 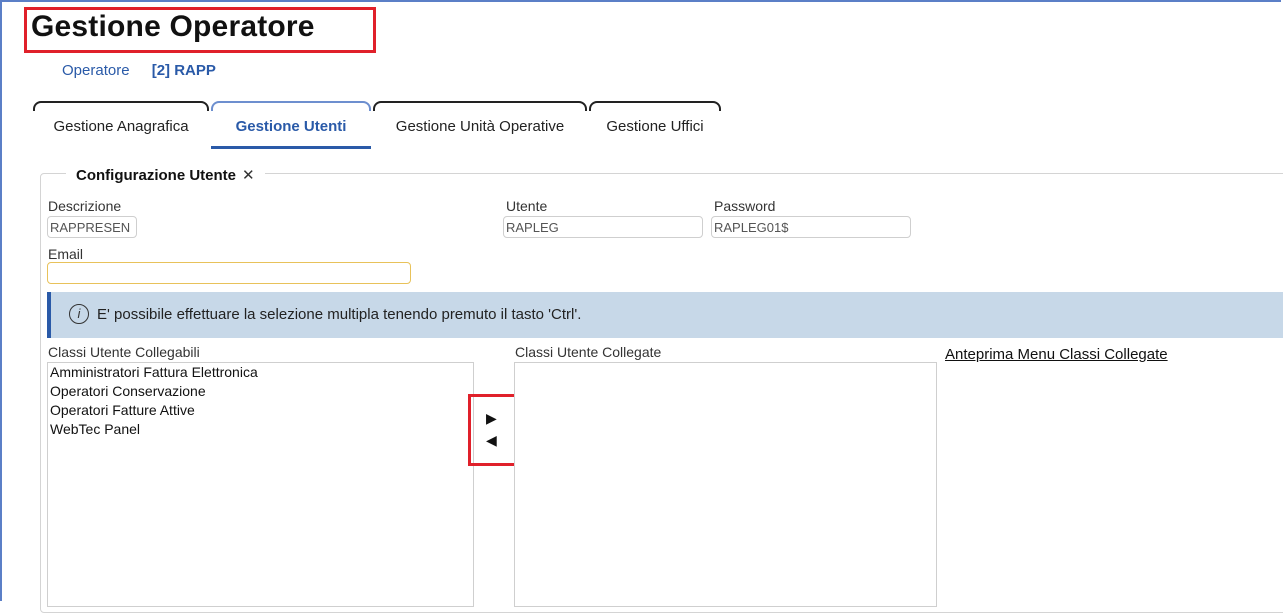 I want to click on info-icon: i, so click(x=79, y=314).